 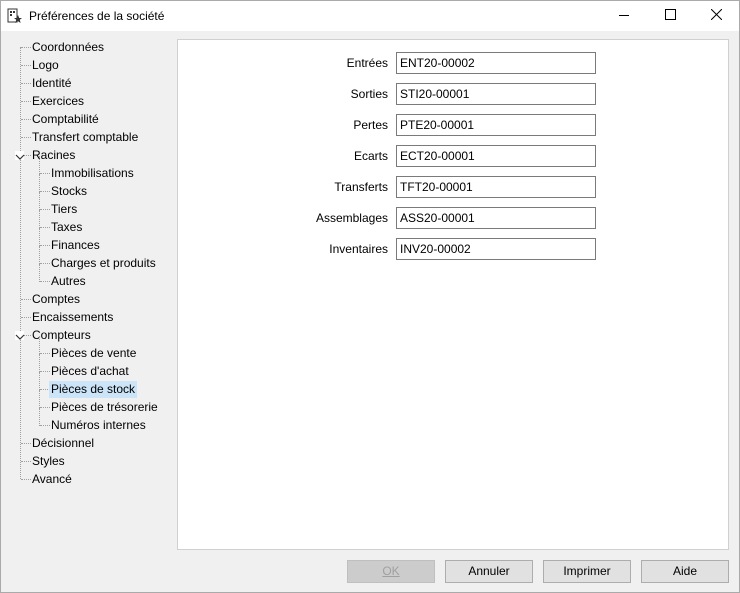 What do you see at coordinates (90, 371) in the screenshot?
I see `tree-item: Pièces d'achat` at bounding box center [90, 371].